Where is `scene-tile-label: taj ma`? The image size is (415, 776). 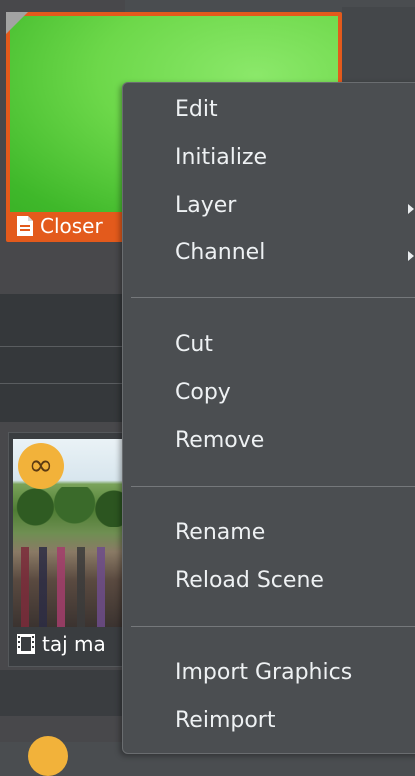
scene-tile-label: taj ma is located at coordinates (74, 644).